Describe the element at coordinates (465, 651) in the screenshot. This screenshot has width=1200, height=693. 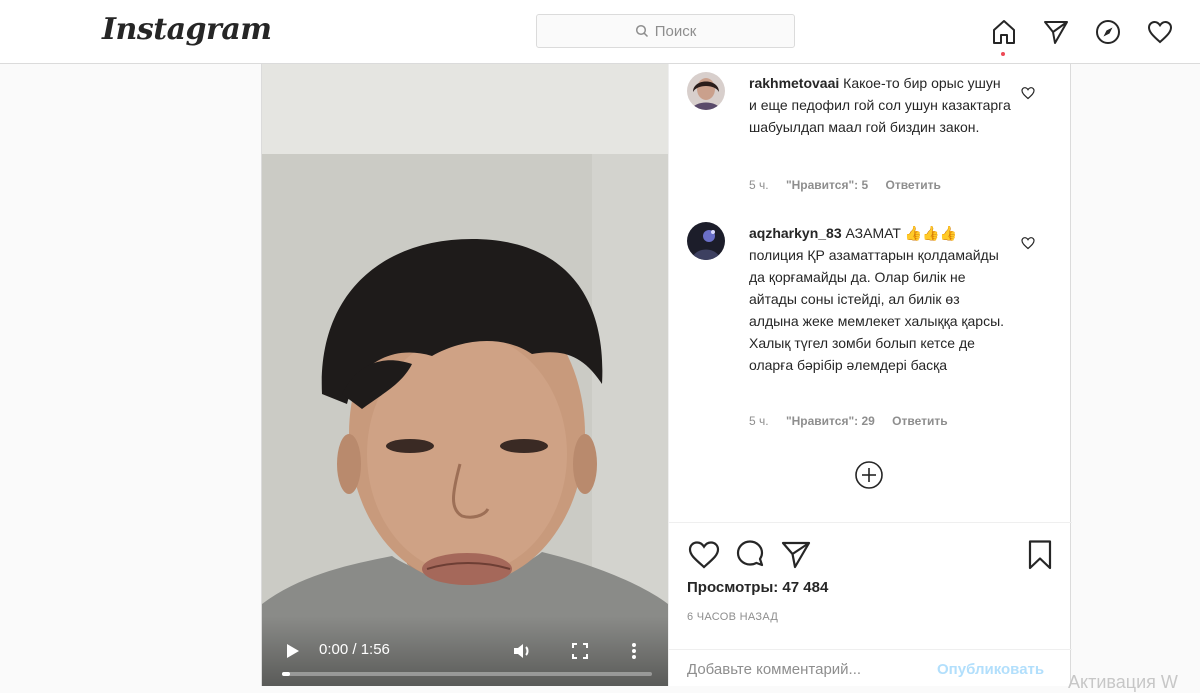
I see `video-controls: 0:00 / 1:56` at that location.